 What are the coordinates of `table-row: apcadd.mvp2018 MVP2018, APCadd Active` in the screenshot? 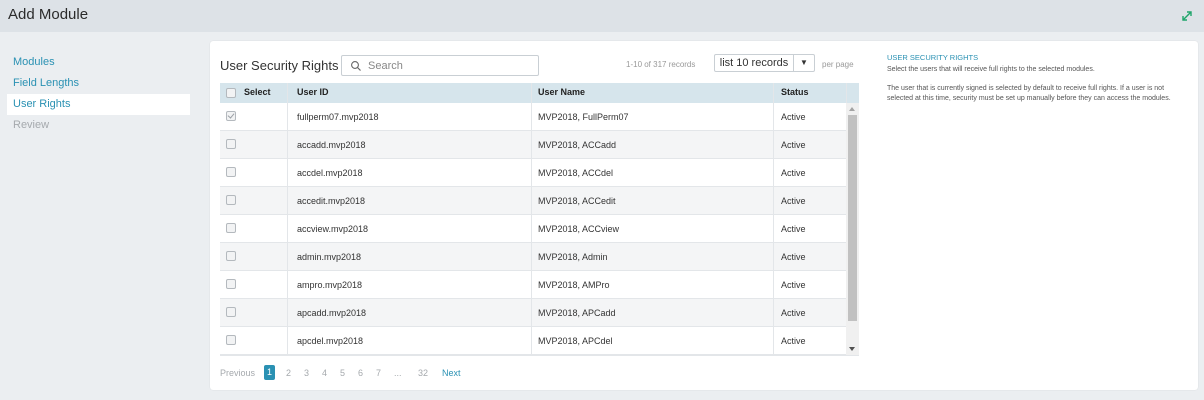 It's located at (539, 313).